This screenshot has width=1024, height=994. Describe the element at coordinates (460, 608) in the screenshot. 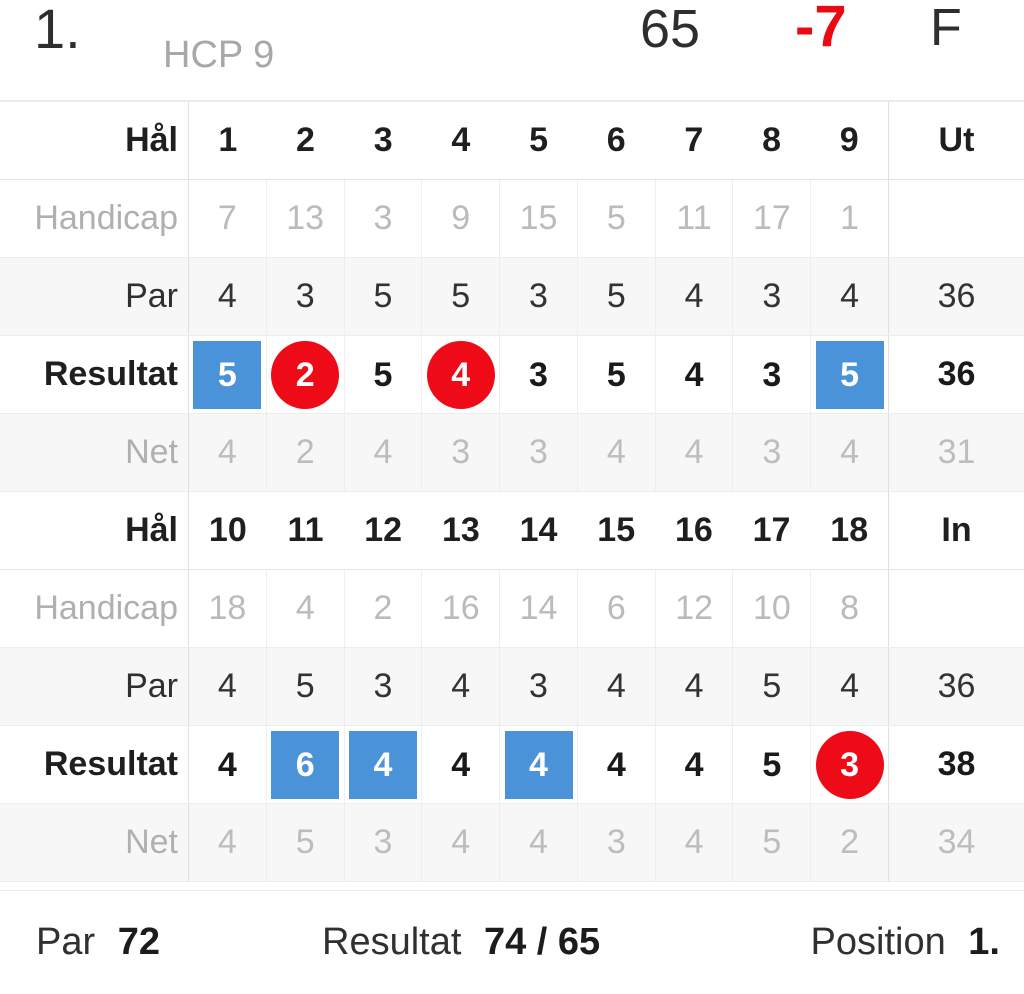

I see `handicap-value: 16` at that location.